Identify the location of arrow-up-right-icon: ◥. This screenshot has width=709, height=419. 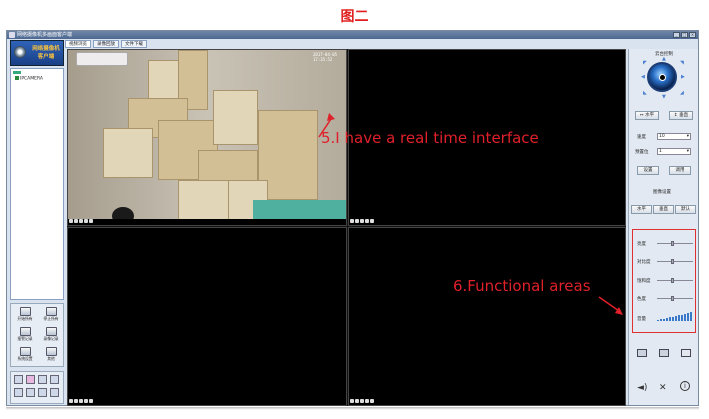
(682, 63).